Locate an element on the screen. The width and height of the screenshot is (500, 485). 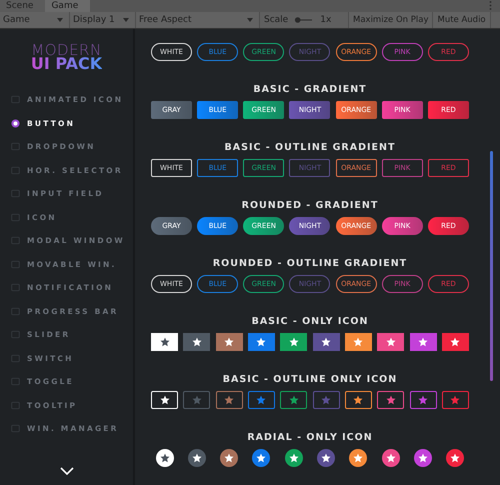
dot-icon is located at coordinates (15, 123).